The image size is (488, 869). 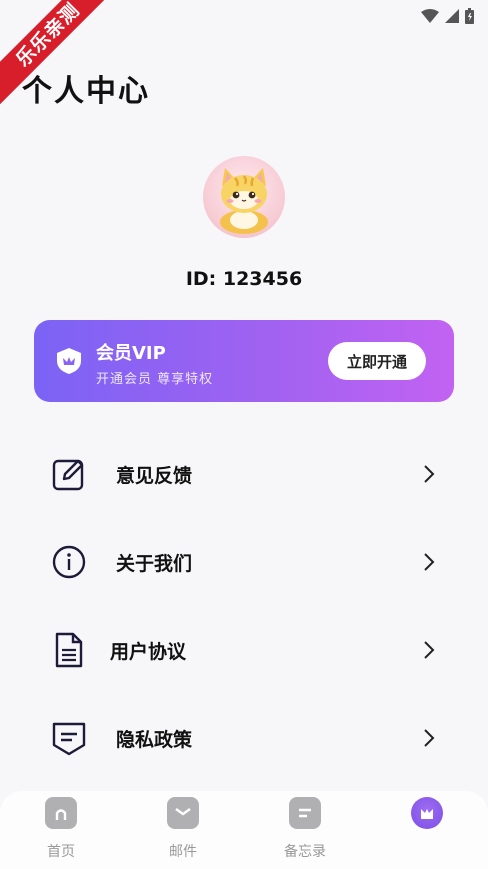 What do you see at coordinates (183, 852) in the screenshot?
I see `tab-label: 邮件` at bounding box center [183, 852].